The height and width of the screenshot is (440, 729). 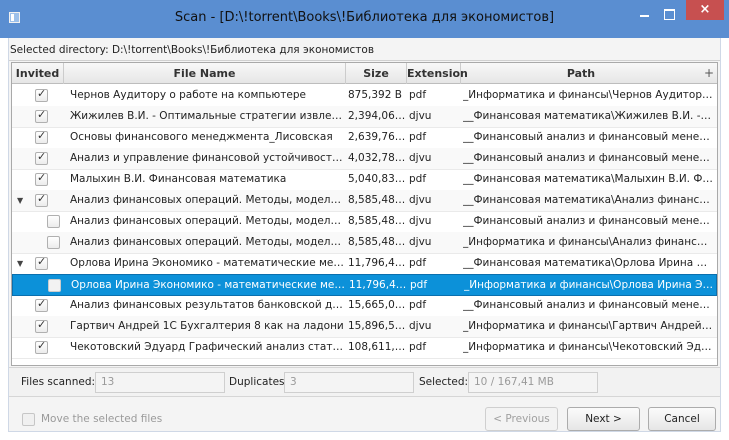 I want to click on column-header-extension: Extension, so click(x=437, y=73).